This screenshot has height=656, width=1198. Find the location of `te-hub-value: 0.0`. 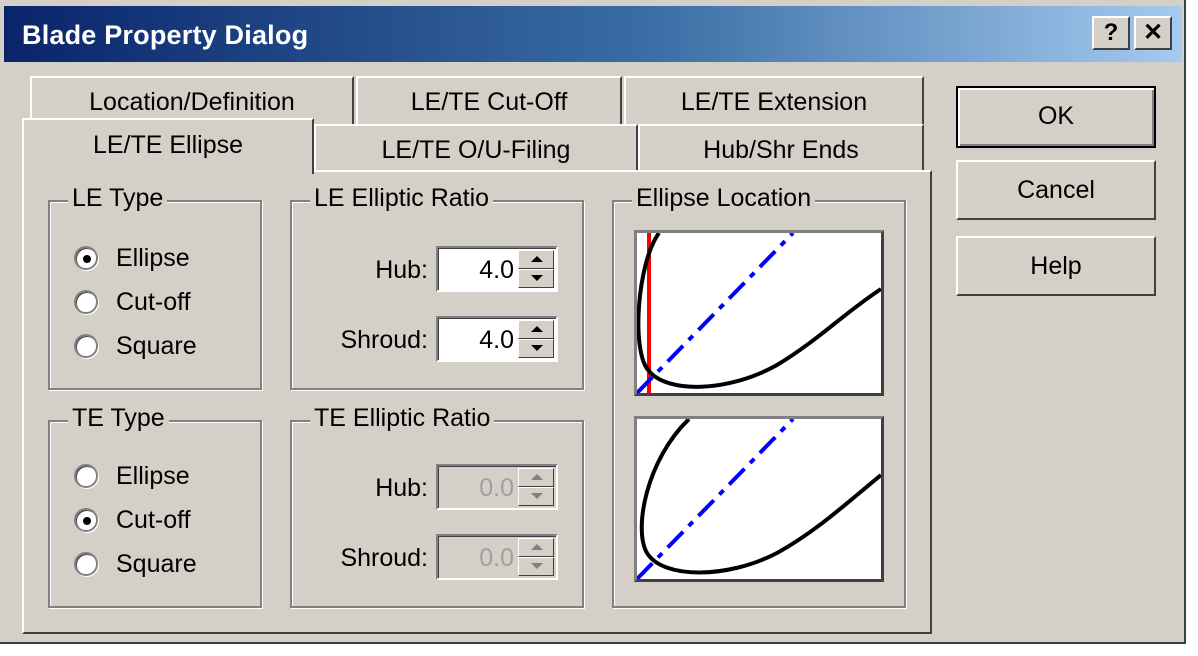

te-hub-value: 0.0 is located at coordinates (496, 488).